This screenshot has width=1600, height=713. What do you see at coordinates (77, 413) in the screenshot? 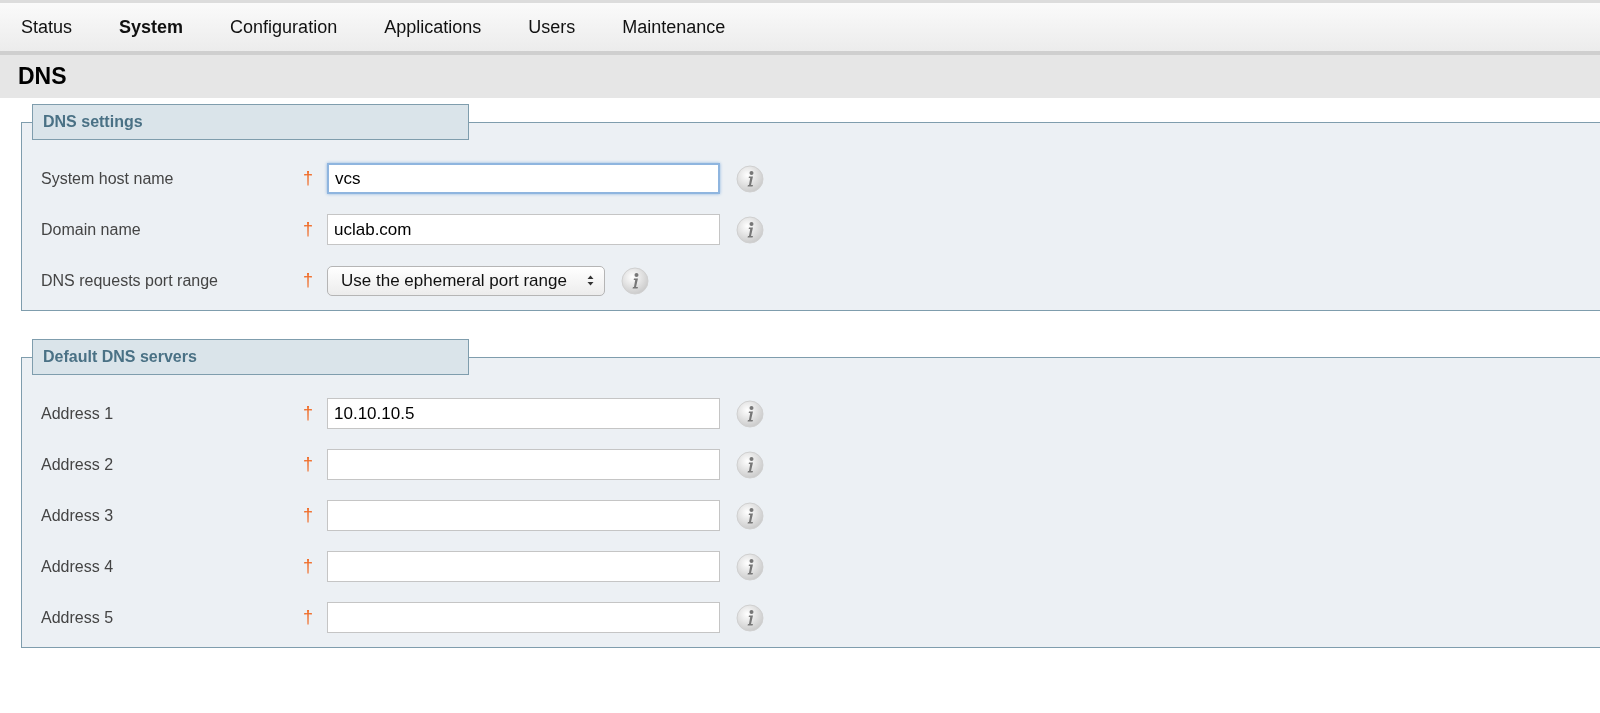
I see `field-label: Address 1` at bounding box center [77, 413].